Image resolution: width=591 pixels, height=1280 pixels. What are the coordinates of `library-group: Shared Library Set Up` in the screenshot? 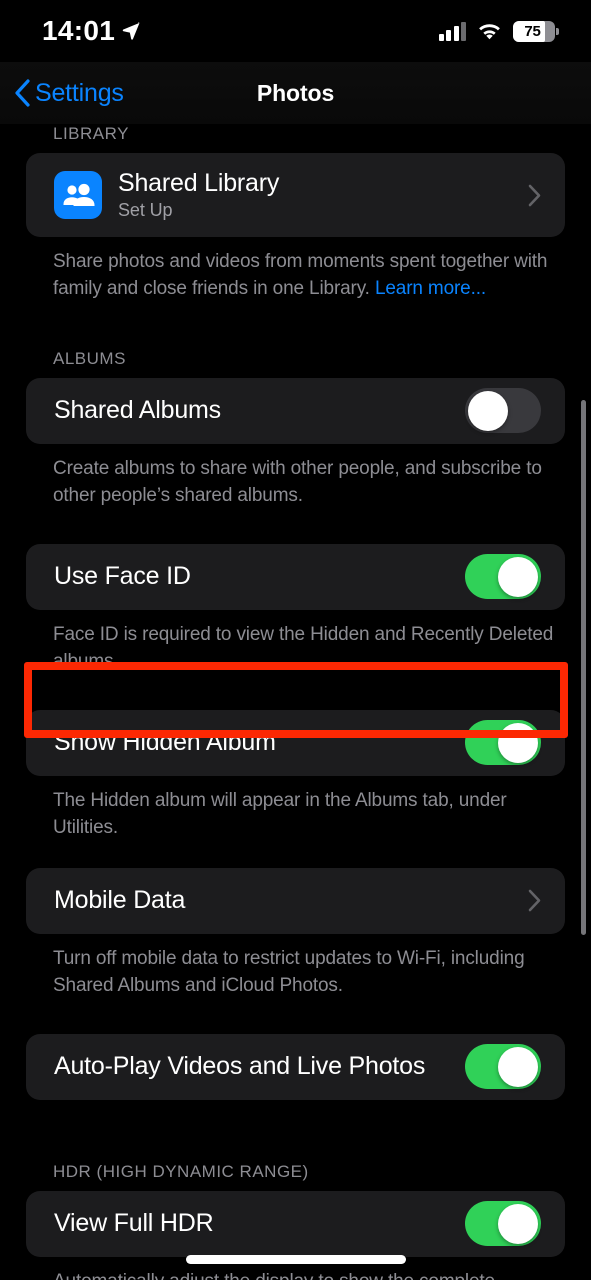 It's located at (295, 195).